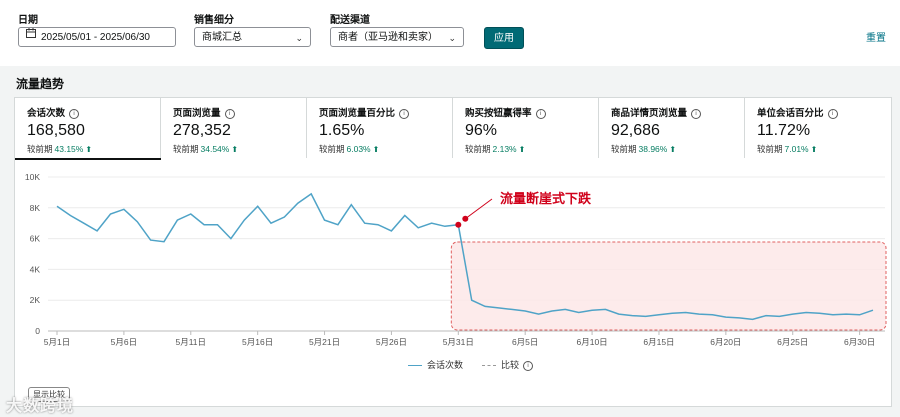 The image size is (900, 417). I want to click on annotation-label: 流量断崖式下跌, so click(546, 198).